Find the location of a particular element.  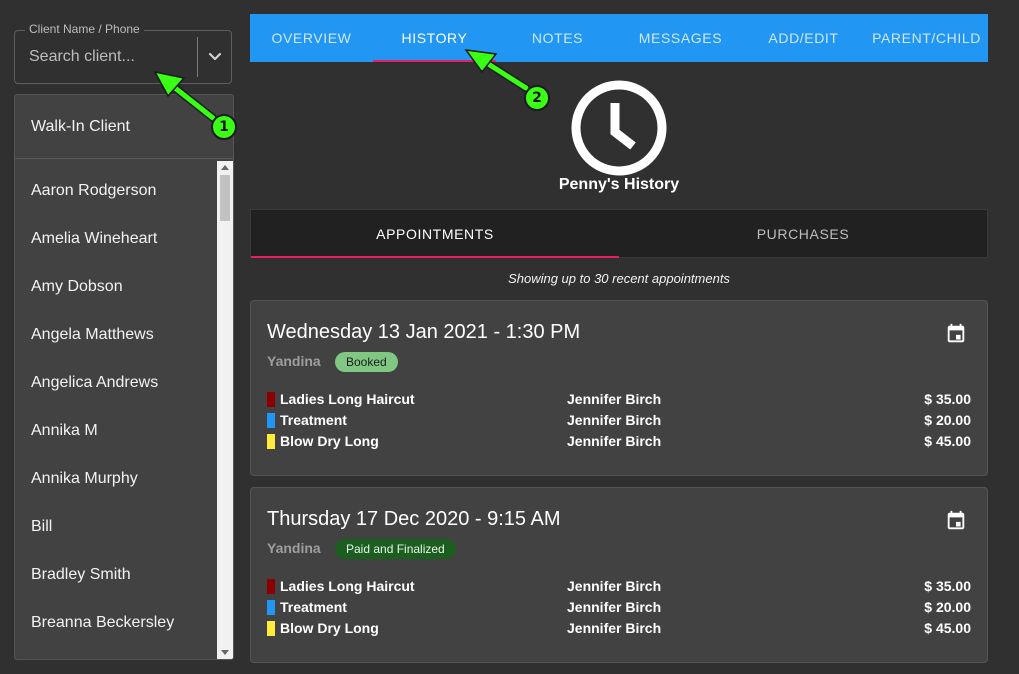

scroll-down-arrow-icon is located at coordinates (225, 652).